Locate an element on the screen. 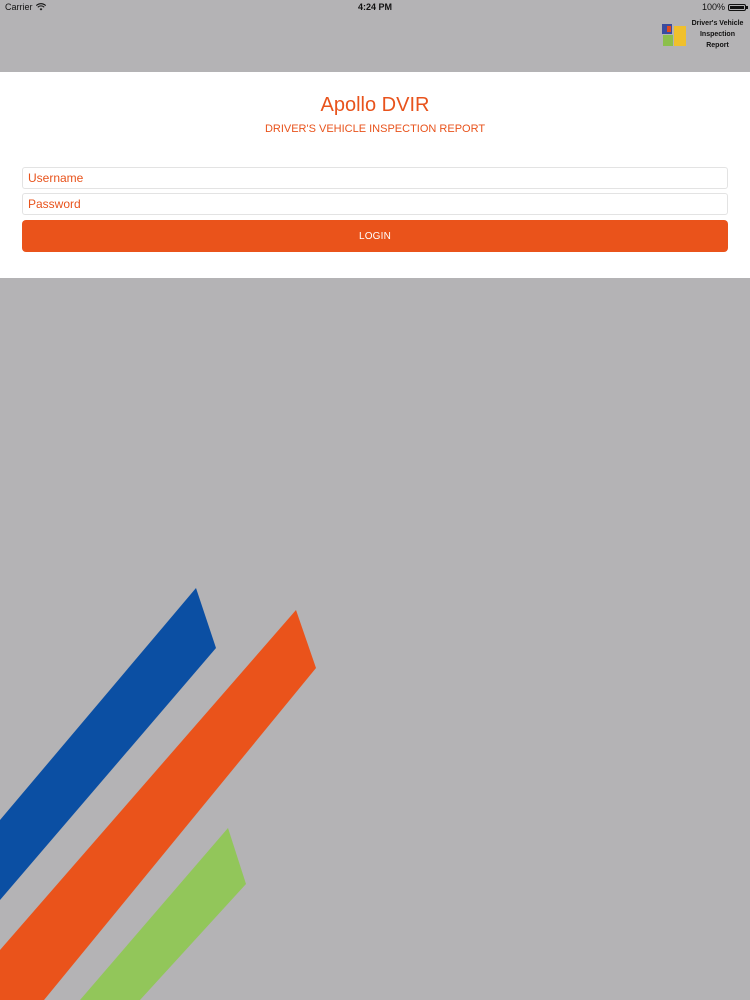  brand-line-1: Driver's Vehicle is located at coordinates (717, 23).